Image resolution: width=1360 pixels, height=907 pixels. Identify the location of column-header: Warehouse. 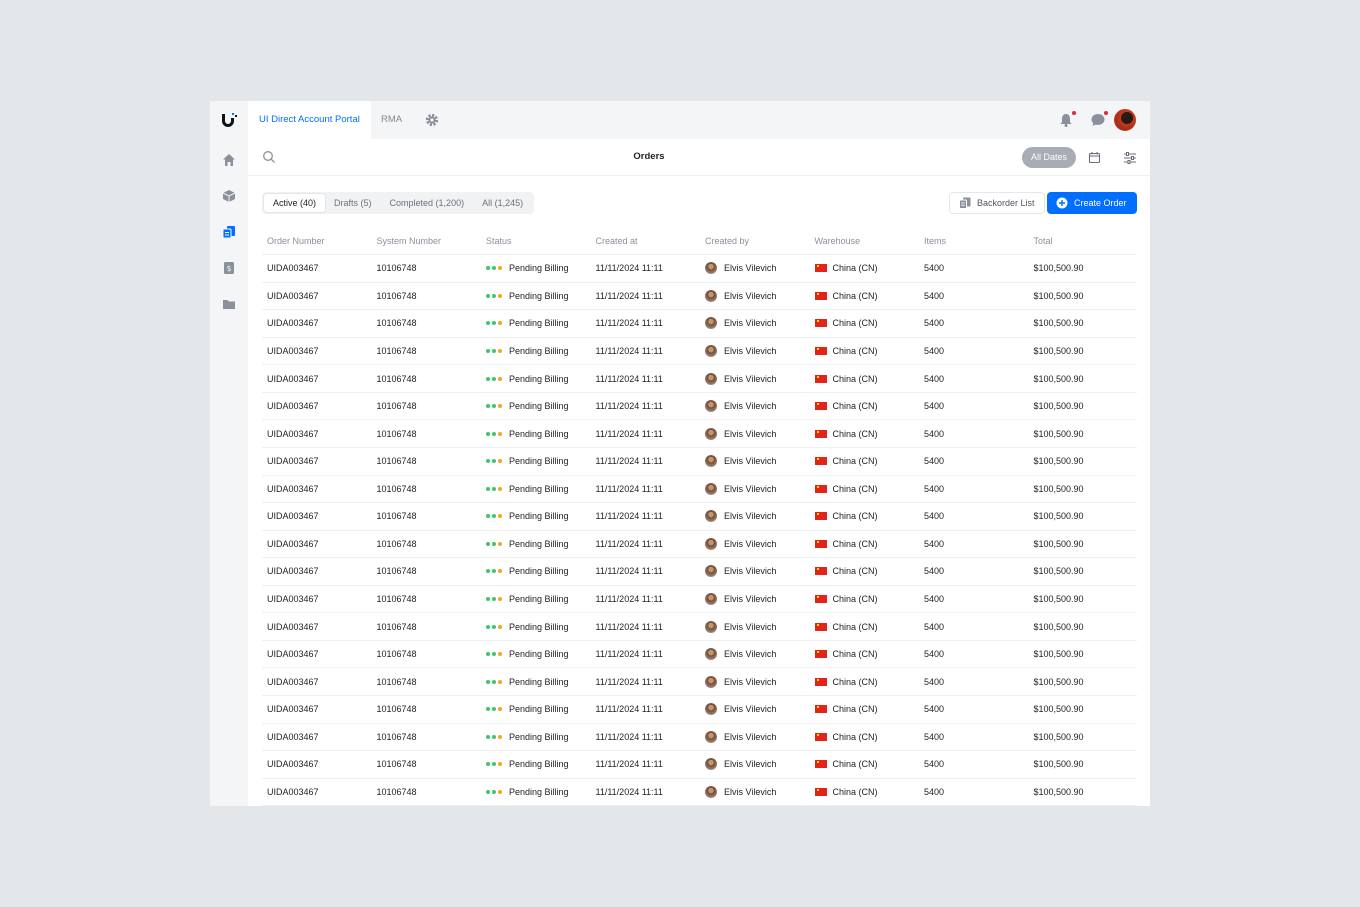
(865, 242).